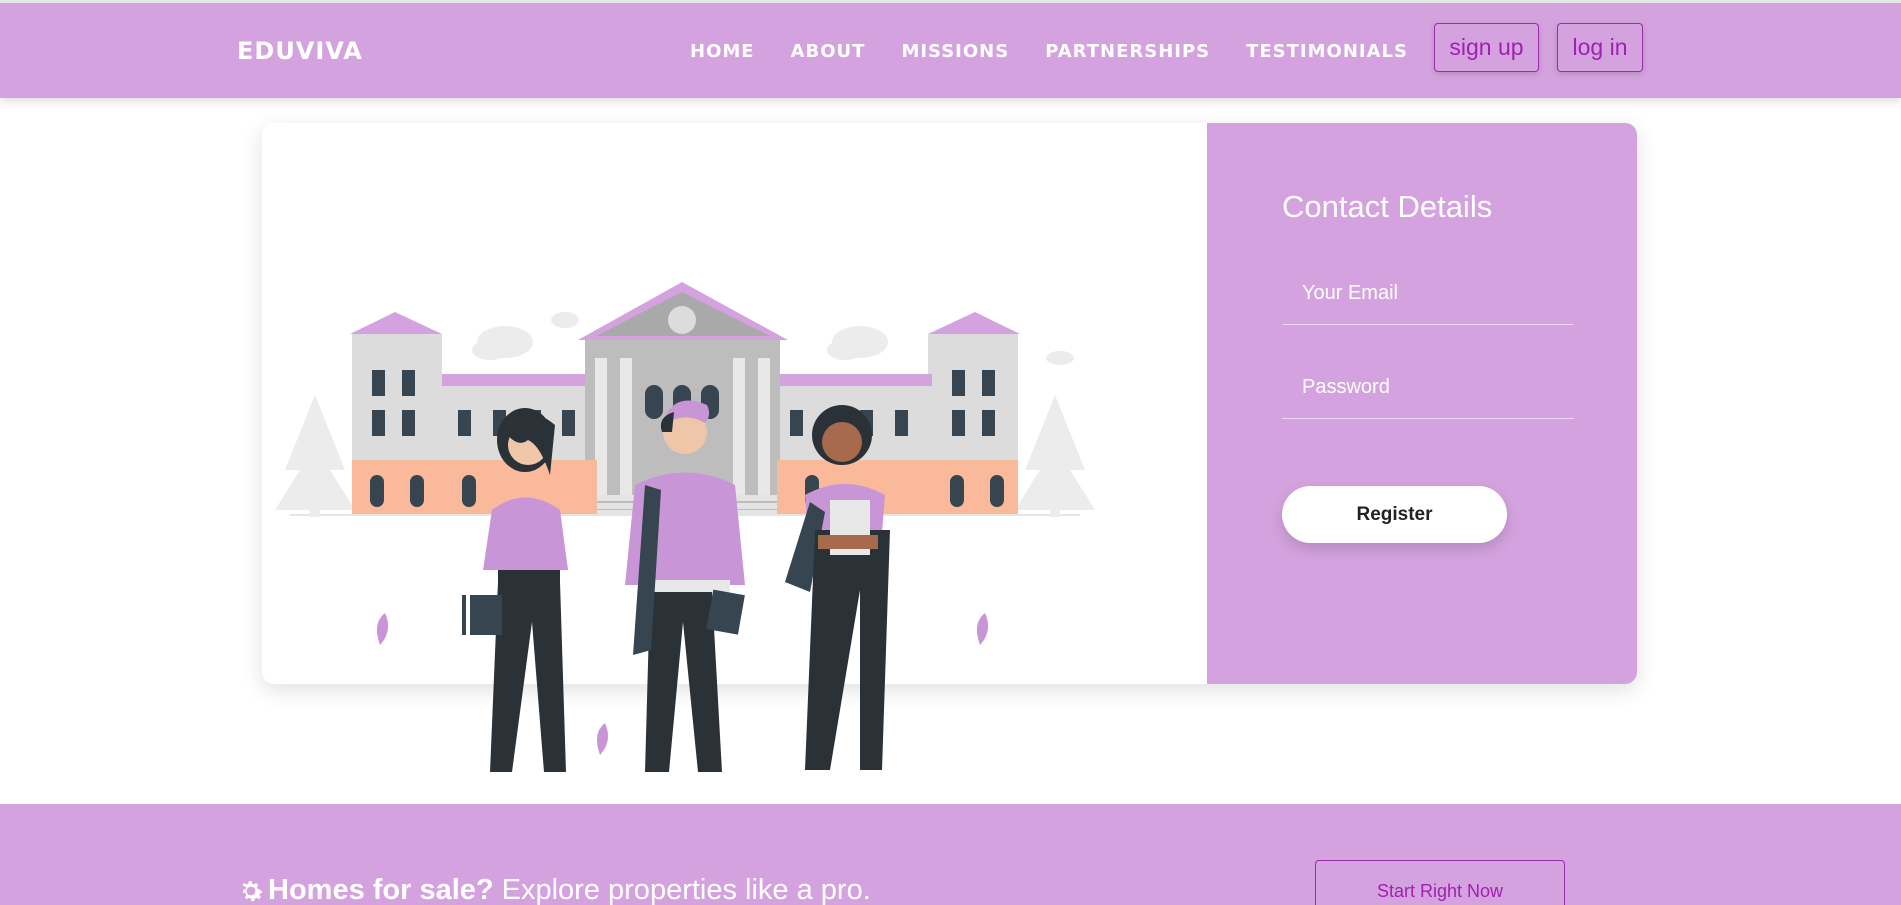  What do you see at coordinates (1127, 51) in the screenshot?
I see `nav-partnerships: PARTNERSHIPS` at bounding box center [1127, 51].